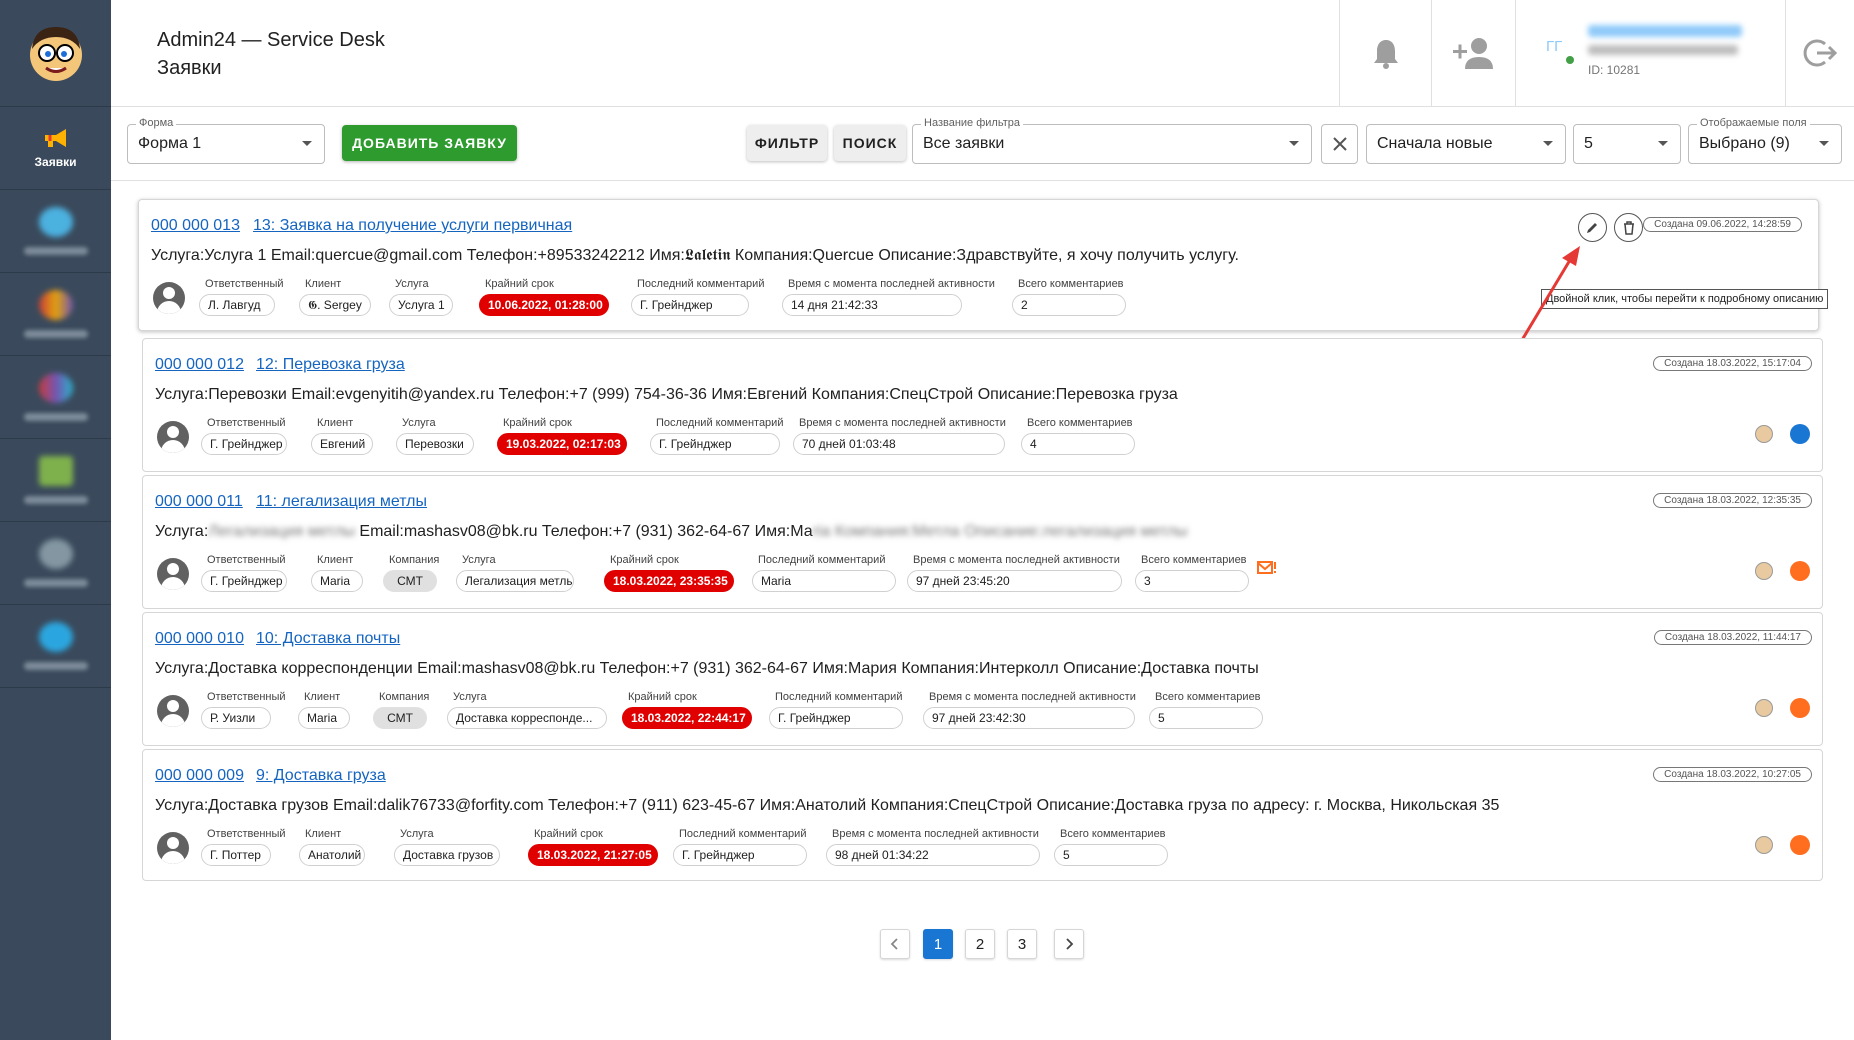 The height and width of the screenshot is (1040, 1854). I want to click on user-name-blurred, so click(1665, 31).